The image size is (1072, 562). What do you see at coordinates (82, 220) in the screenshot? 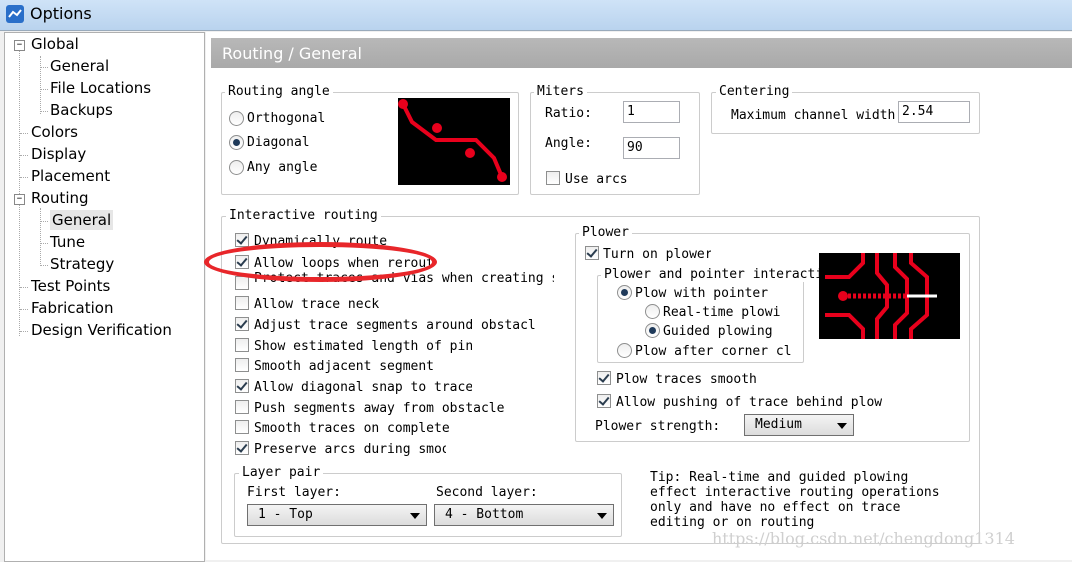
I see `tree-item-routing-general: General` at bounding box center [82, 220].